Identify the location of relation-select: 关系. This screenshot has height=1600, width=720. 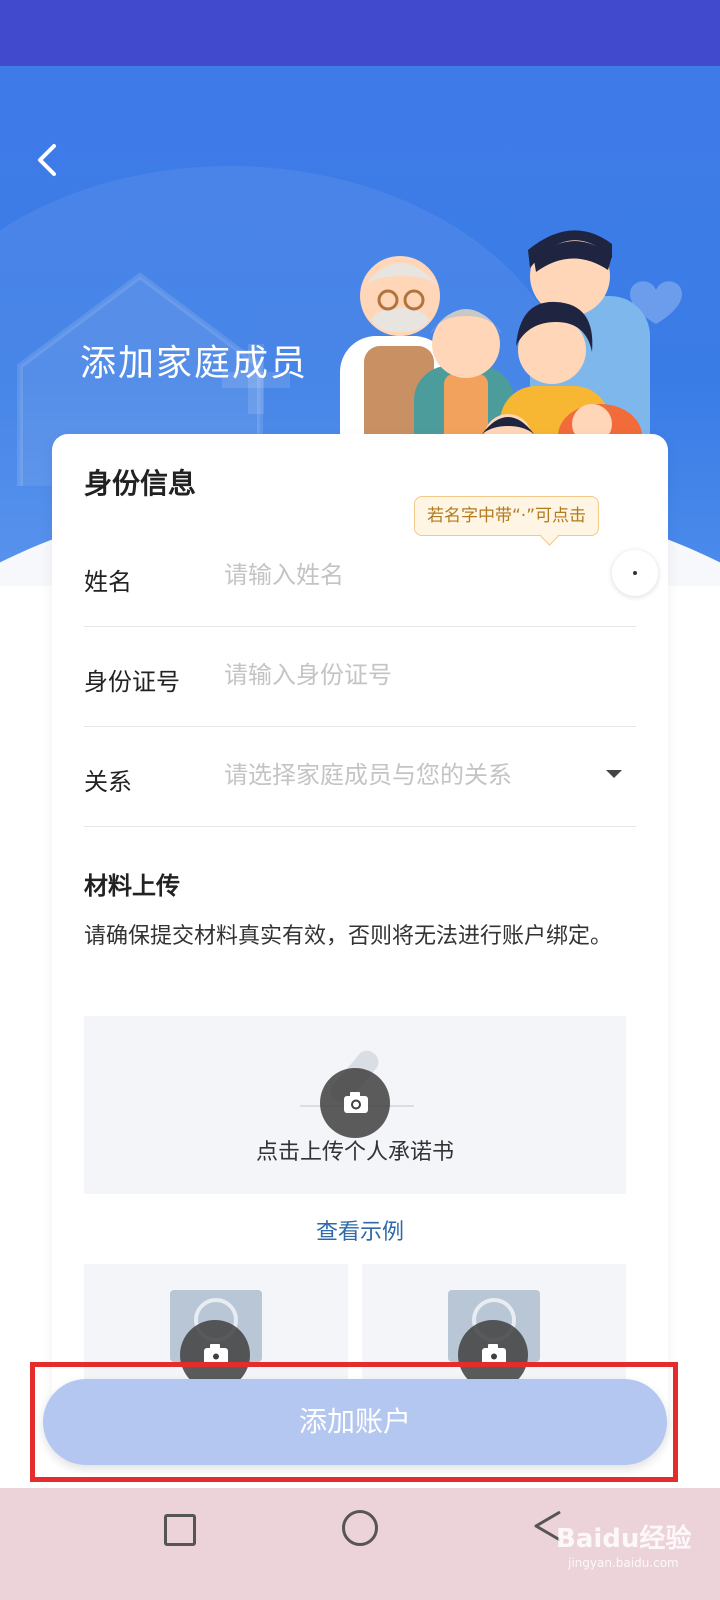
(360, 776).